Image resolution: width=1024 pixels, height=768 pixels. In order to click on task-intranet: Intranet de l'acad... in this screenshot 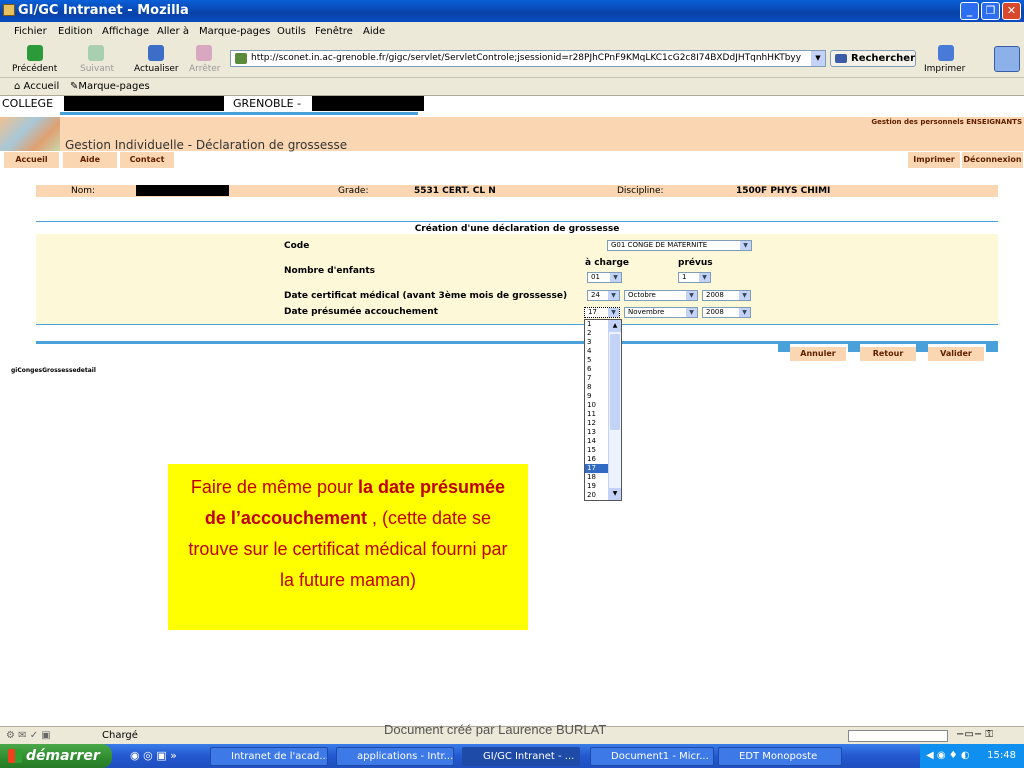, I will do `click(269, 756)`.